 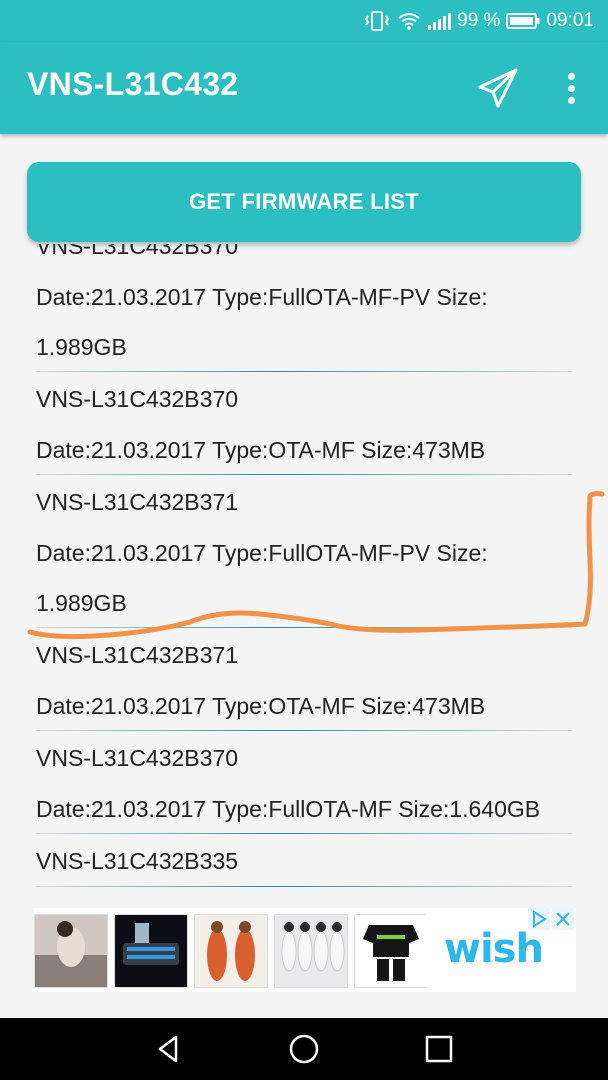 What do you see at coordinates (304, 202) in the screenshot?
I see `get-firmware-list-button: GET FIRMWARE LIST` at bounding box center [304, 202].